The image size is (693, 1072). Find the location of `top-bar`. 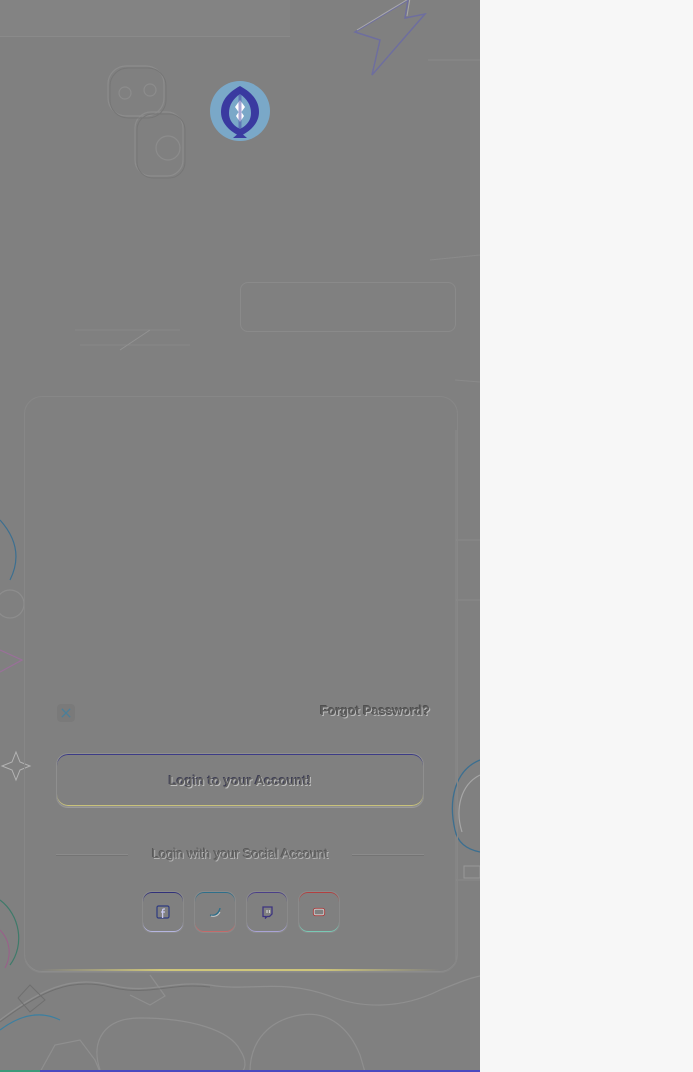

top-bar is located at coordinates (145, 18).